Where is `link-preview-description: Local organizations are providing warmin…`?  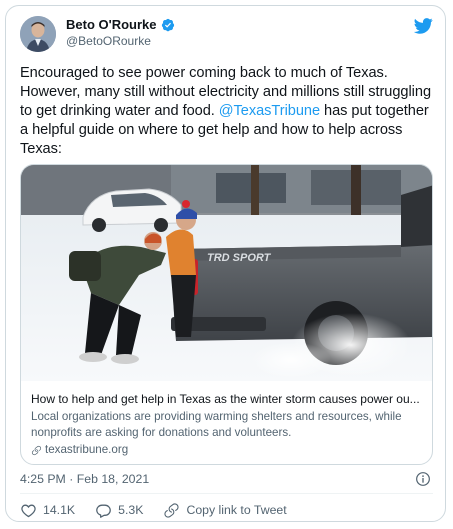 link-preview-description: Local organizations are providing warmin… is located at coordinates (216, 424).